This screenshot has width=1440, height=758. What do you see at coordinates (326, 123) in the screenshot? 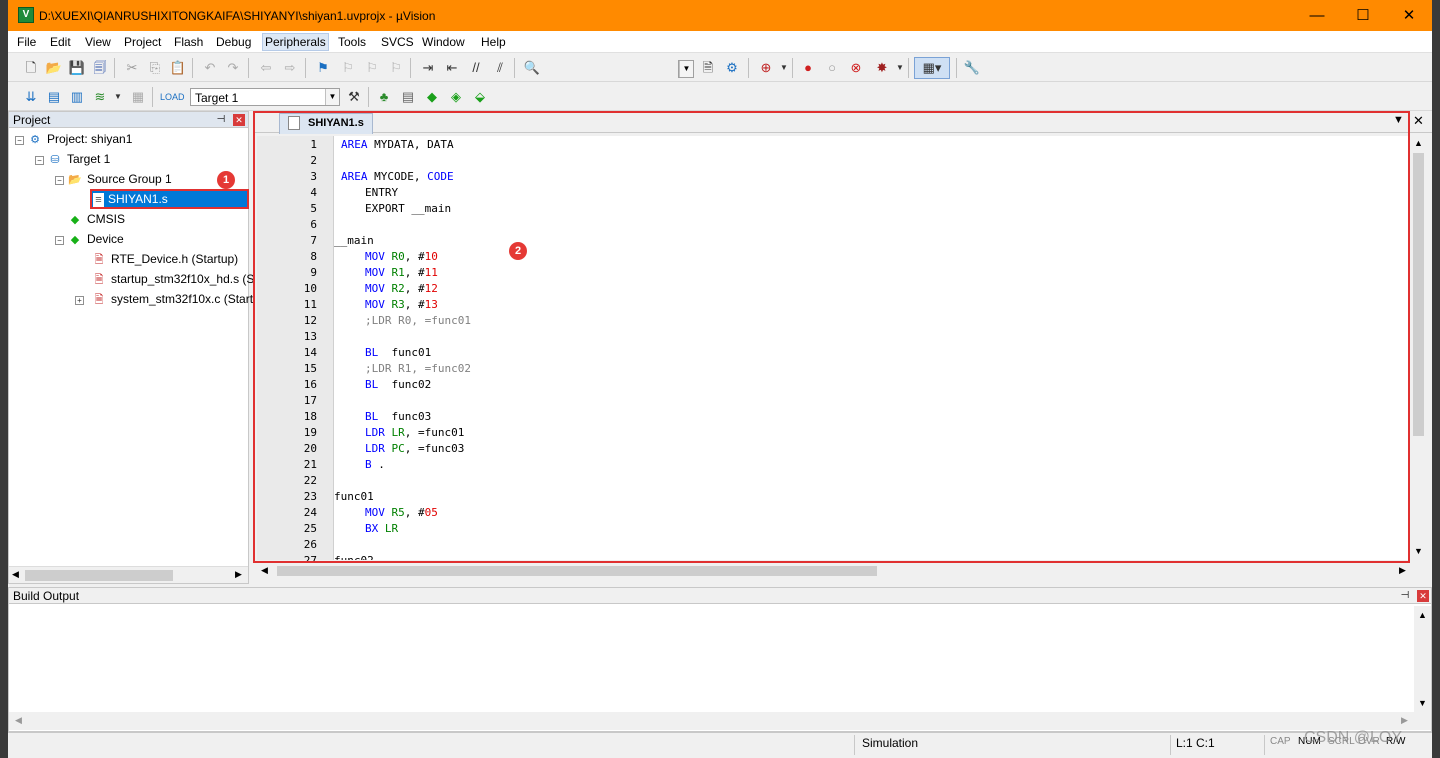
I see `tab-shiyan1: SHIYAN1.s` at bounding box center [326, 123].